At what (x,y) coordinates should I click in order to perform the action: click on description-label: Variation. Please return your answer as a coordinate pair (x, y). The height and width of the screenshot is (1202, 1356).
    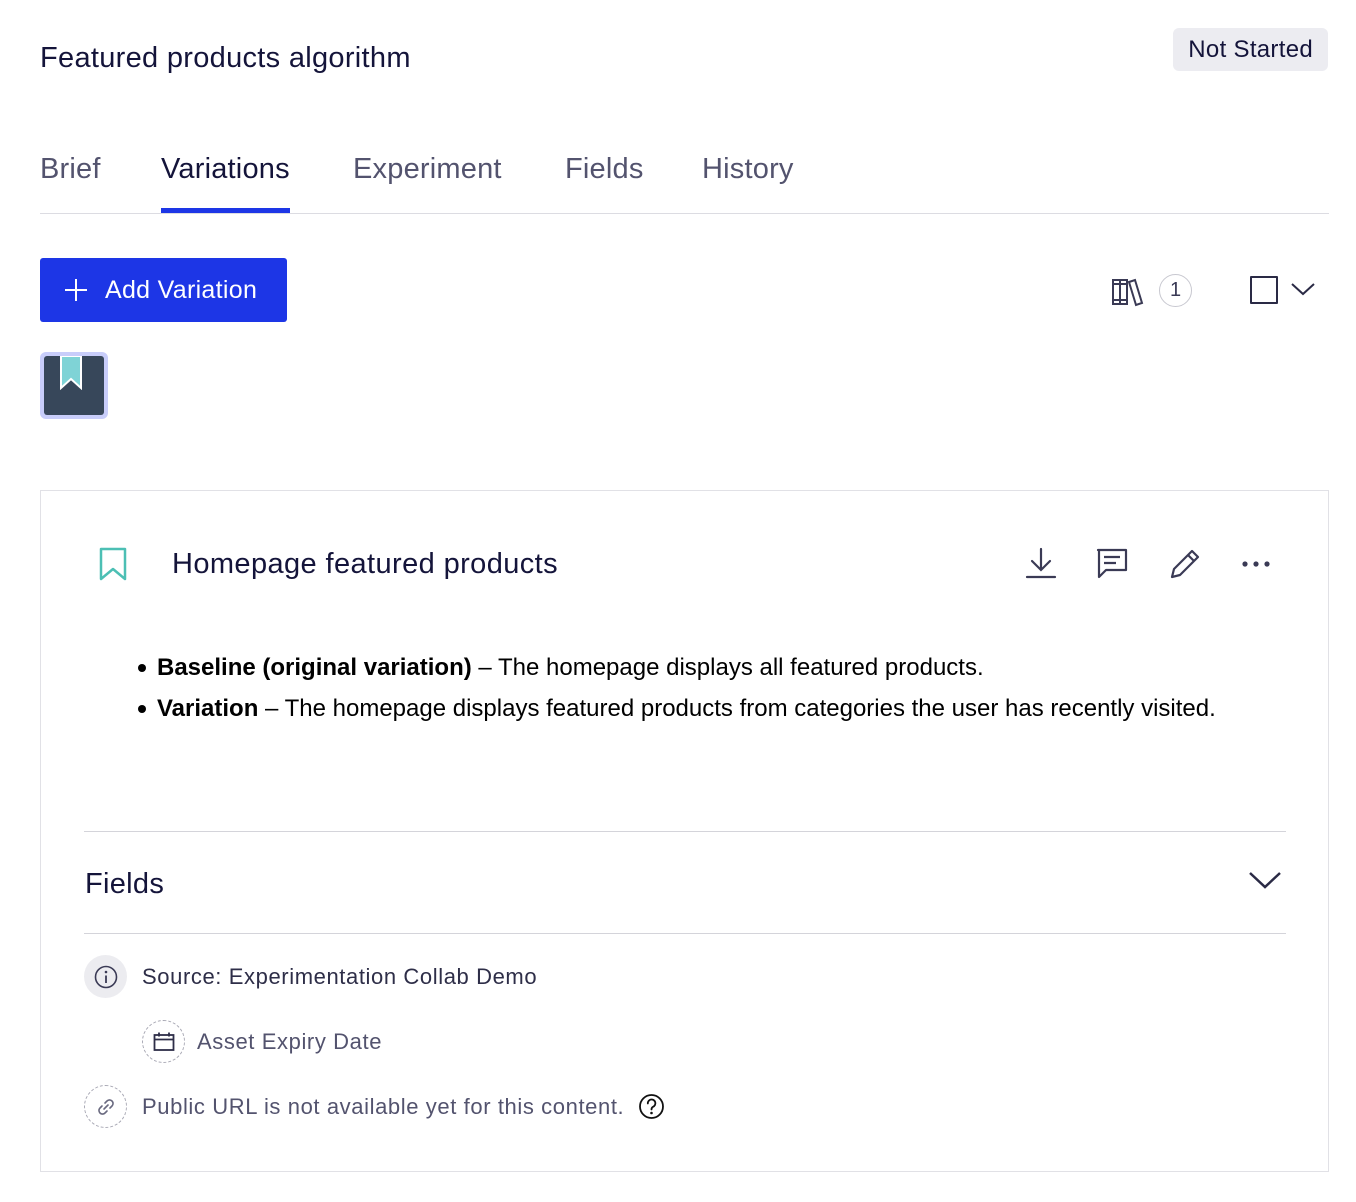
    Looking at the image, I should click on (208, 708).